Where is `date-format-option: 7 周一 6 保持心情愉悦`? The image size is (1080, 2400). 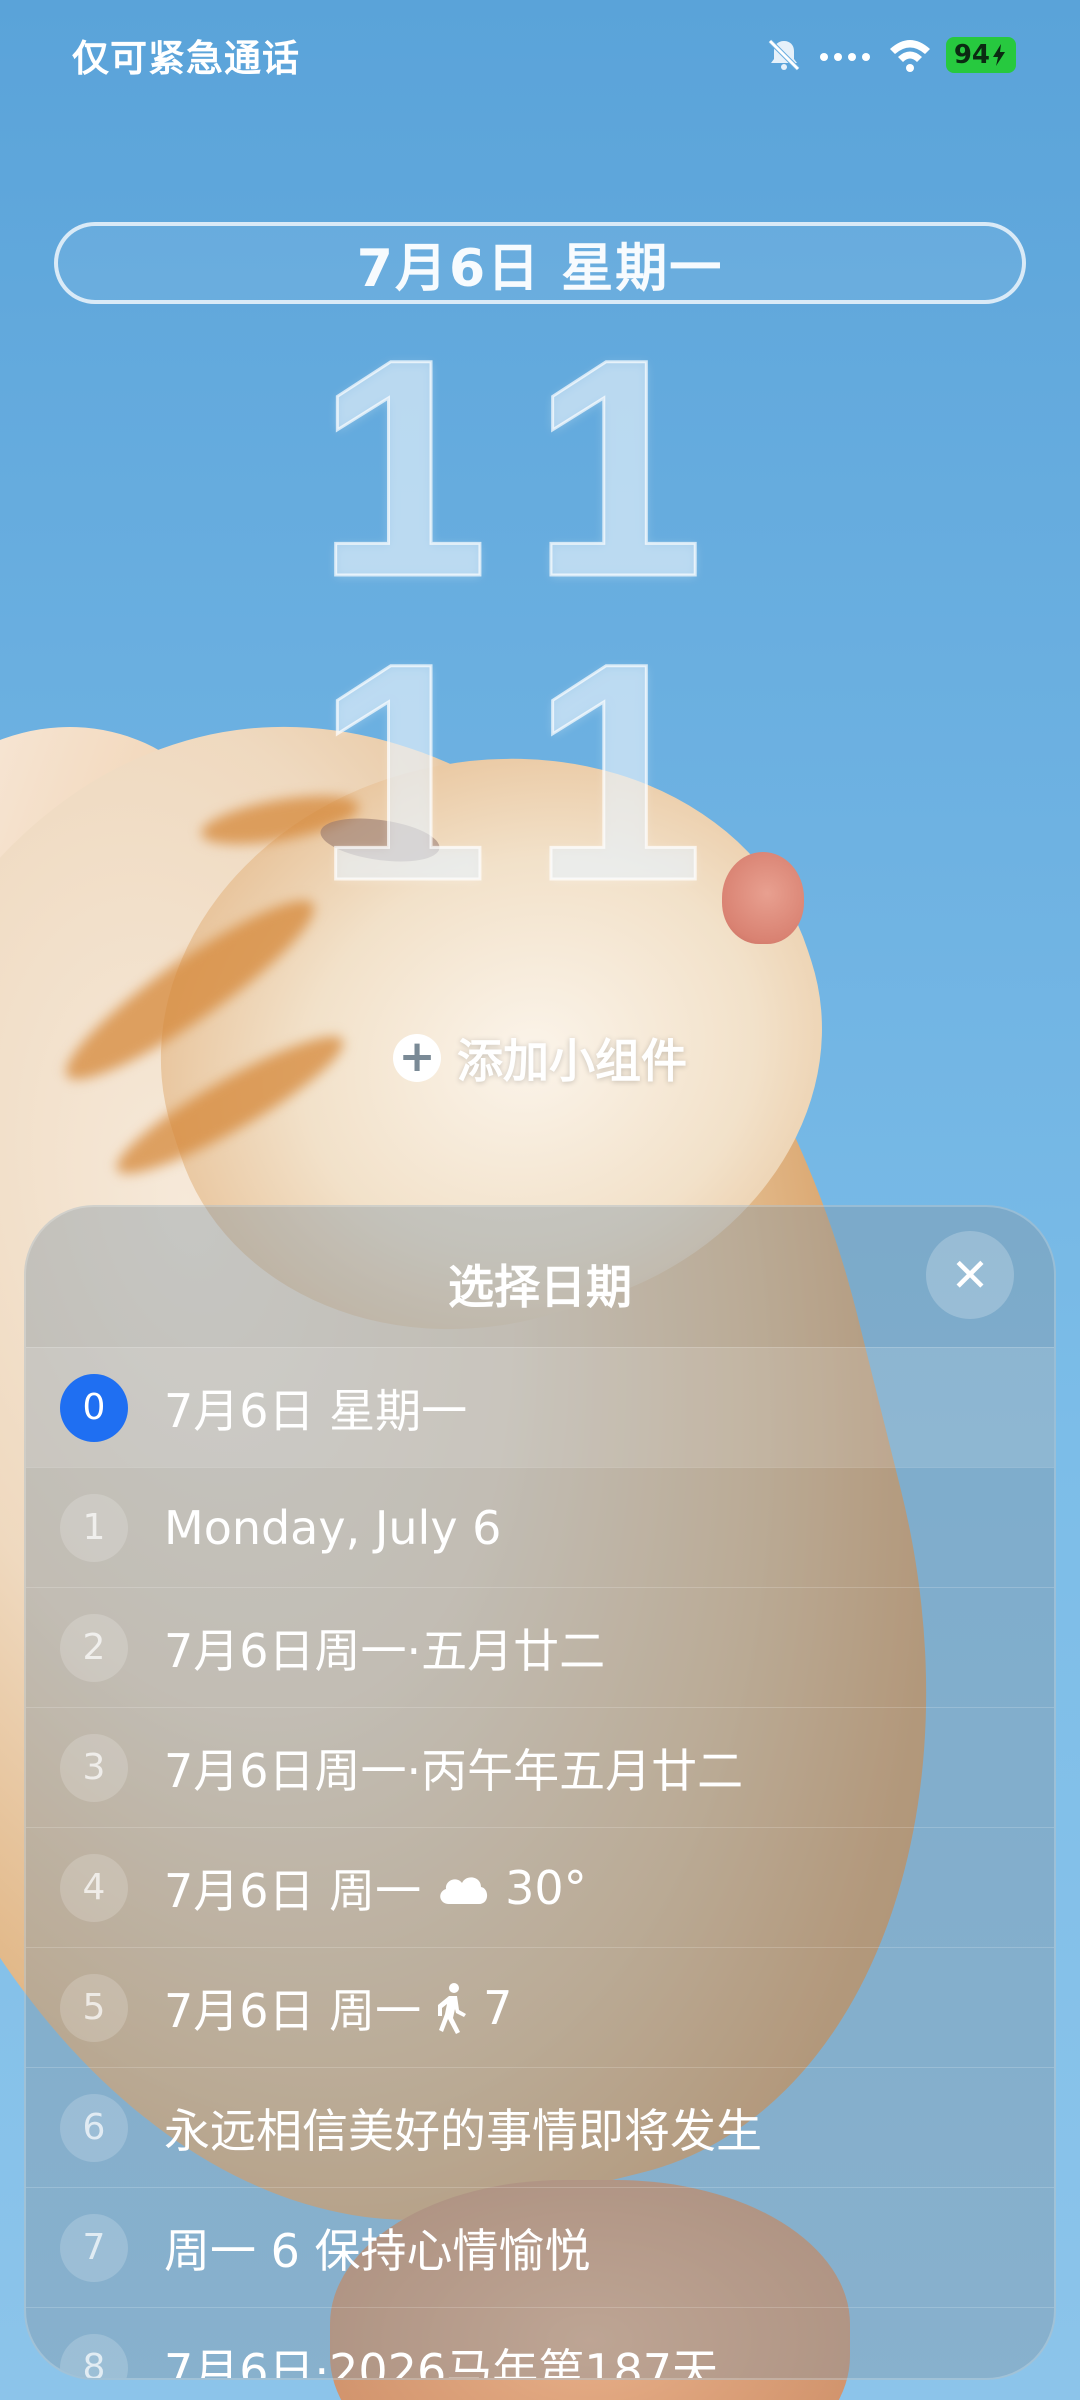 date-format-option: 7 周一 6 保持心情愉悦 is located at coordinates (540, 2247).